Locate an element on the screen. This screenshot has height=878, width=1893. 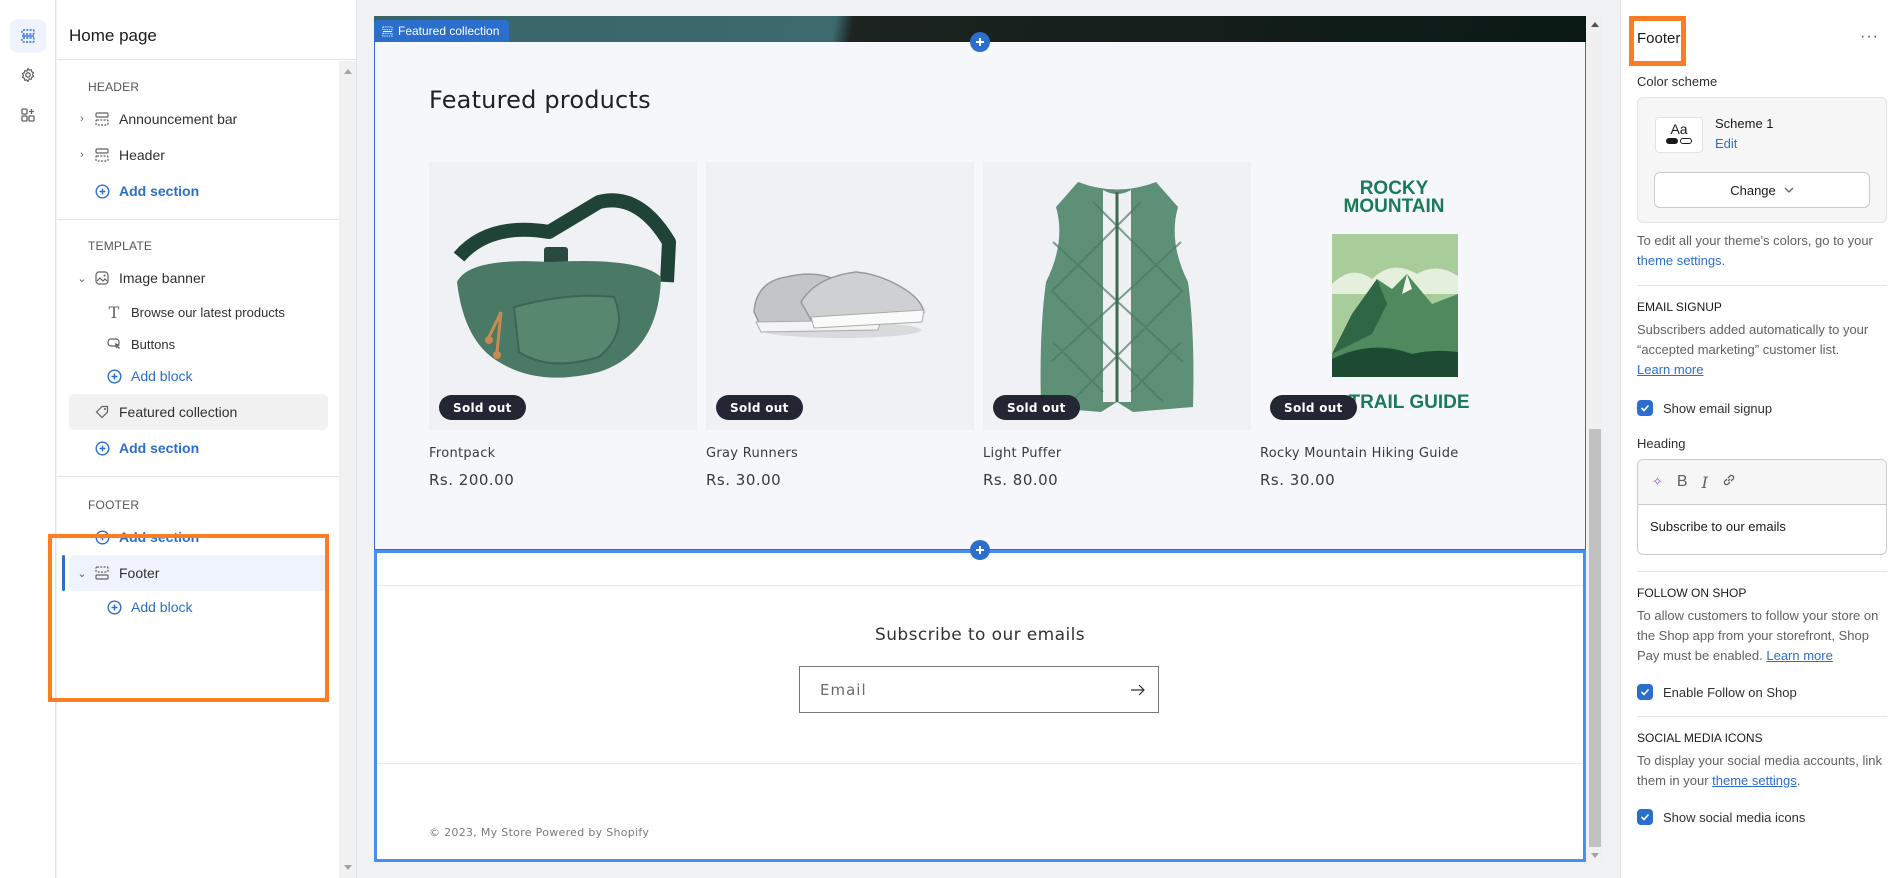
plus-circle-icon is located at coordinates (114, 376).